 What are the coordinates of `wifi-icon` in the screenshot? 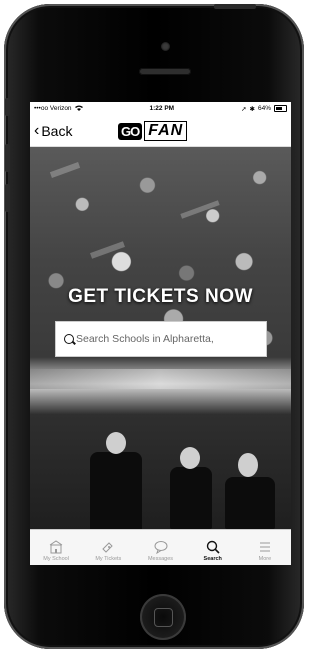 It's located at (78, 109).